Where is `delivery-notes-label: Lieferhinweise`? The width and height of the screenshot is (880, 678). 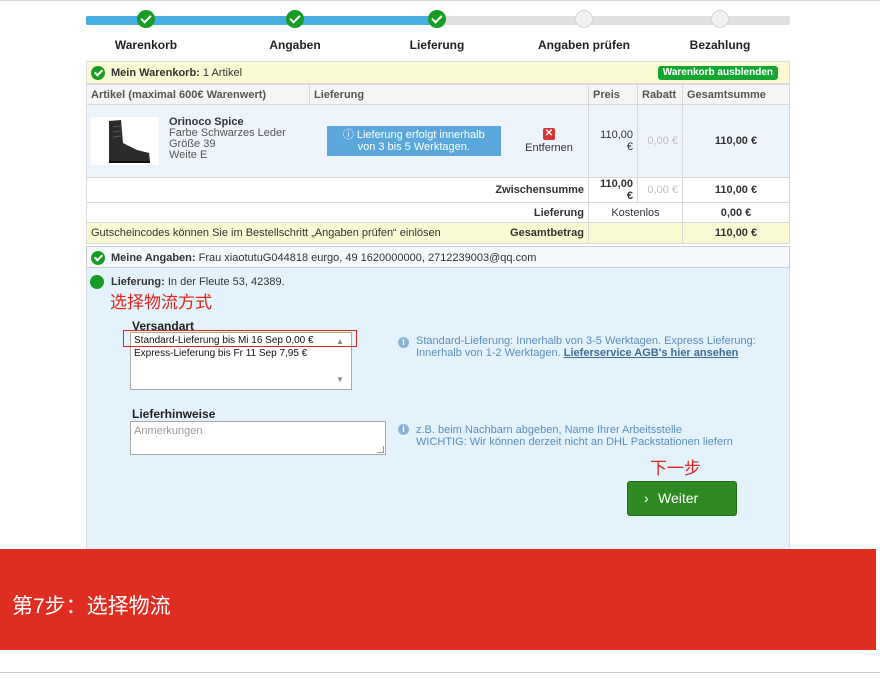
delivery-notes-label: Lieferhinweise is located at coordinates (174, 414).